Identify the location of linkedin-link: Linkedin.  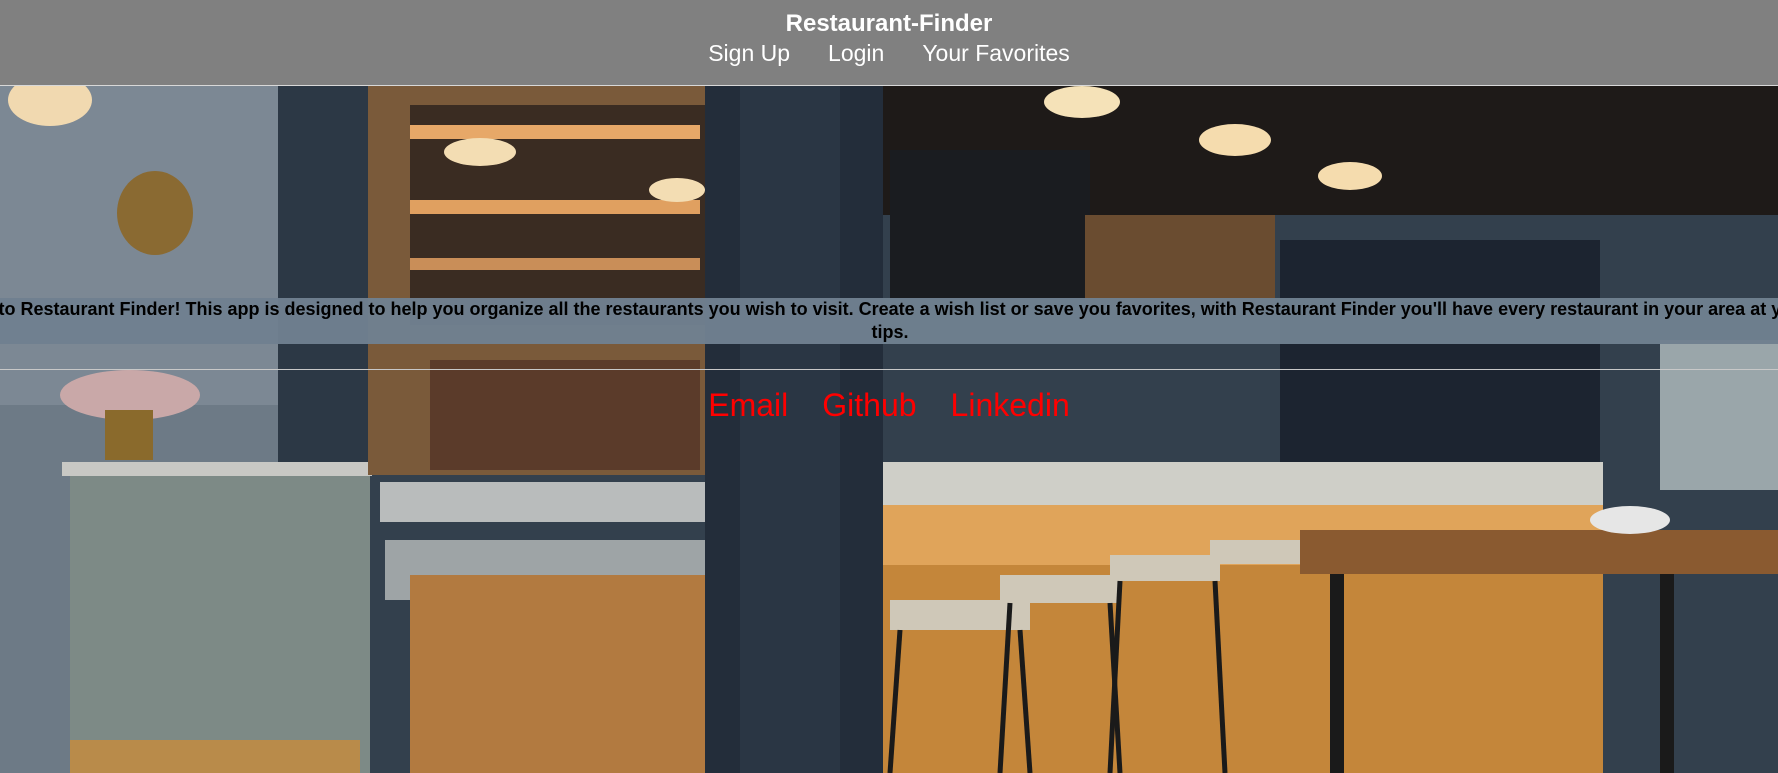
(1010, 405).